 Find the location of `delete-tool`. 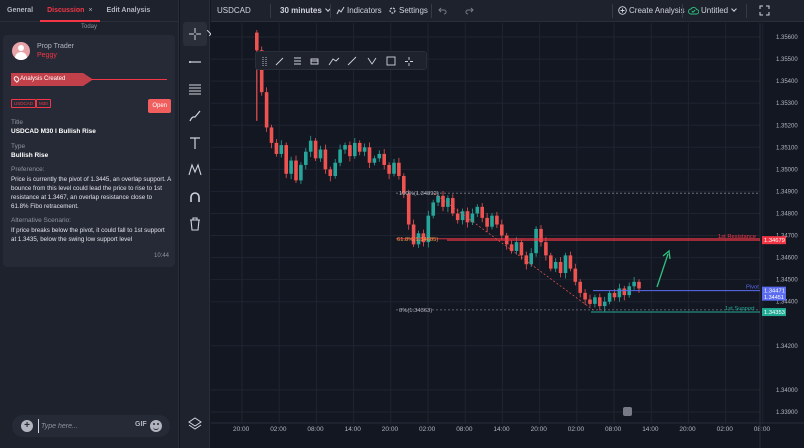

delete-tool is located at coordinates (195, 224).